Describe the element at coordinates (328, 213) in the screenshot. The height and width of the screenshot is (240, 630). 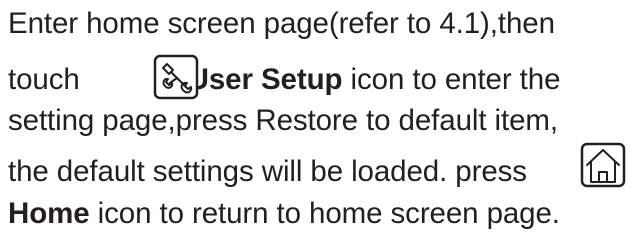
I see `line-5-suffix: icon to return to home screen page.` at that location.